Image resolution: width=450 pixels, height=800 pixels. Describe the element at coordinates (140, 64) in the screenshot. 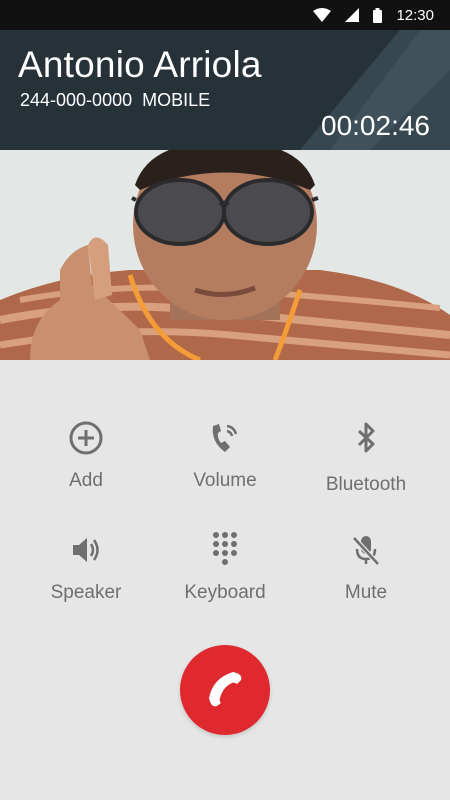

I see `caller-name: Antonio Arriola` at that location.